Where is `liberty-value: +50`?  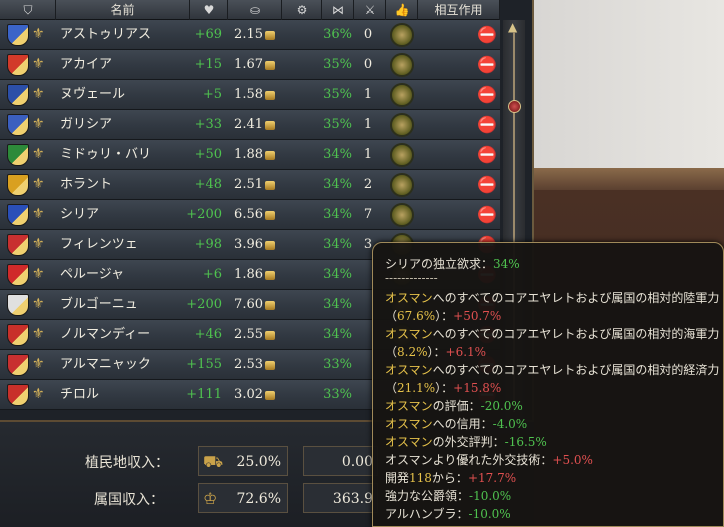
liberty-value: +50 is located at coordinates (208, 154).